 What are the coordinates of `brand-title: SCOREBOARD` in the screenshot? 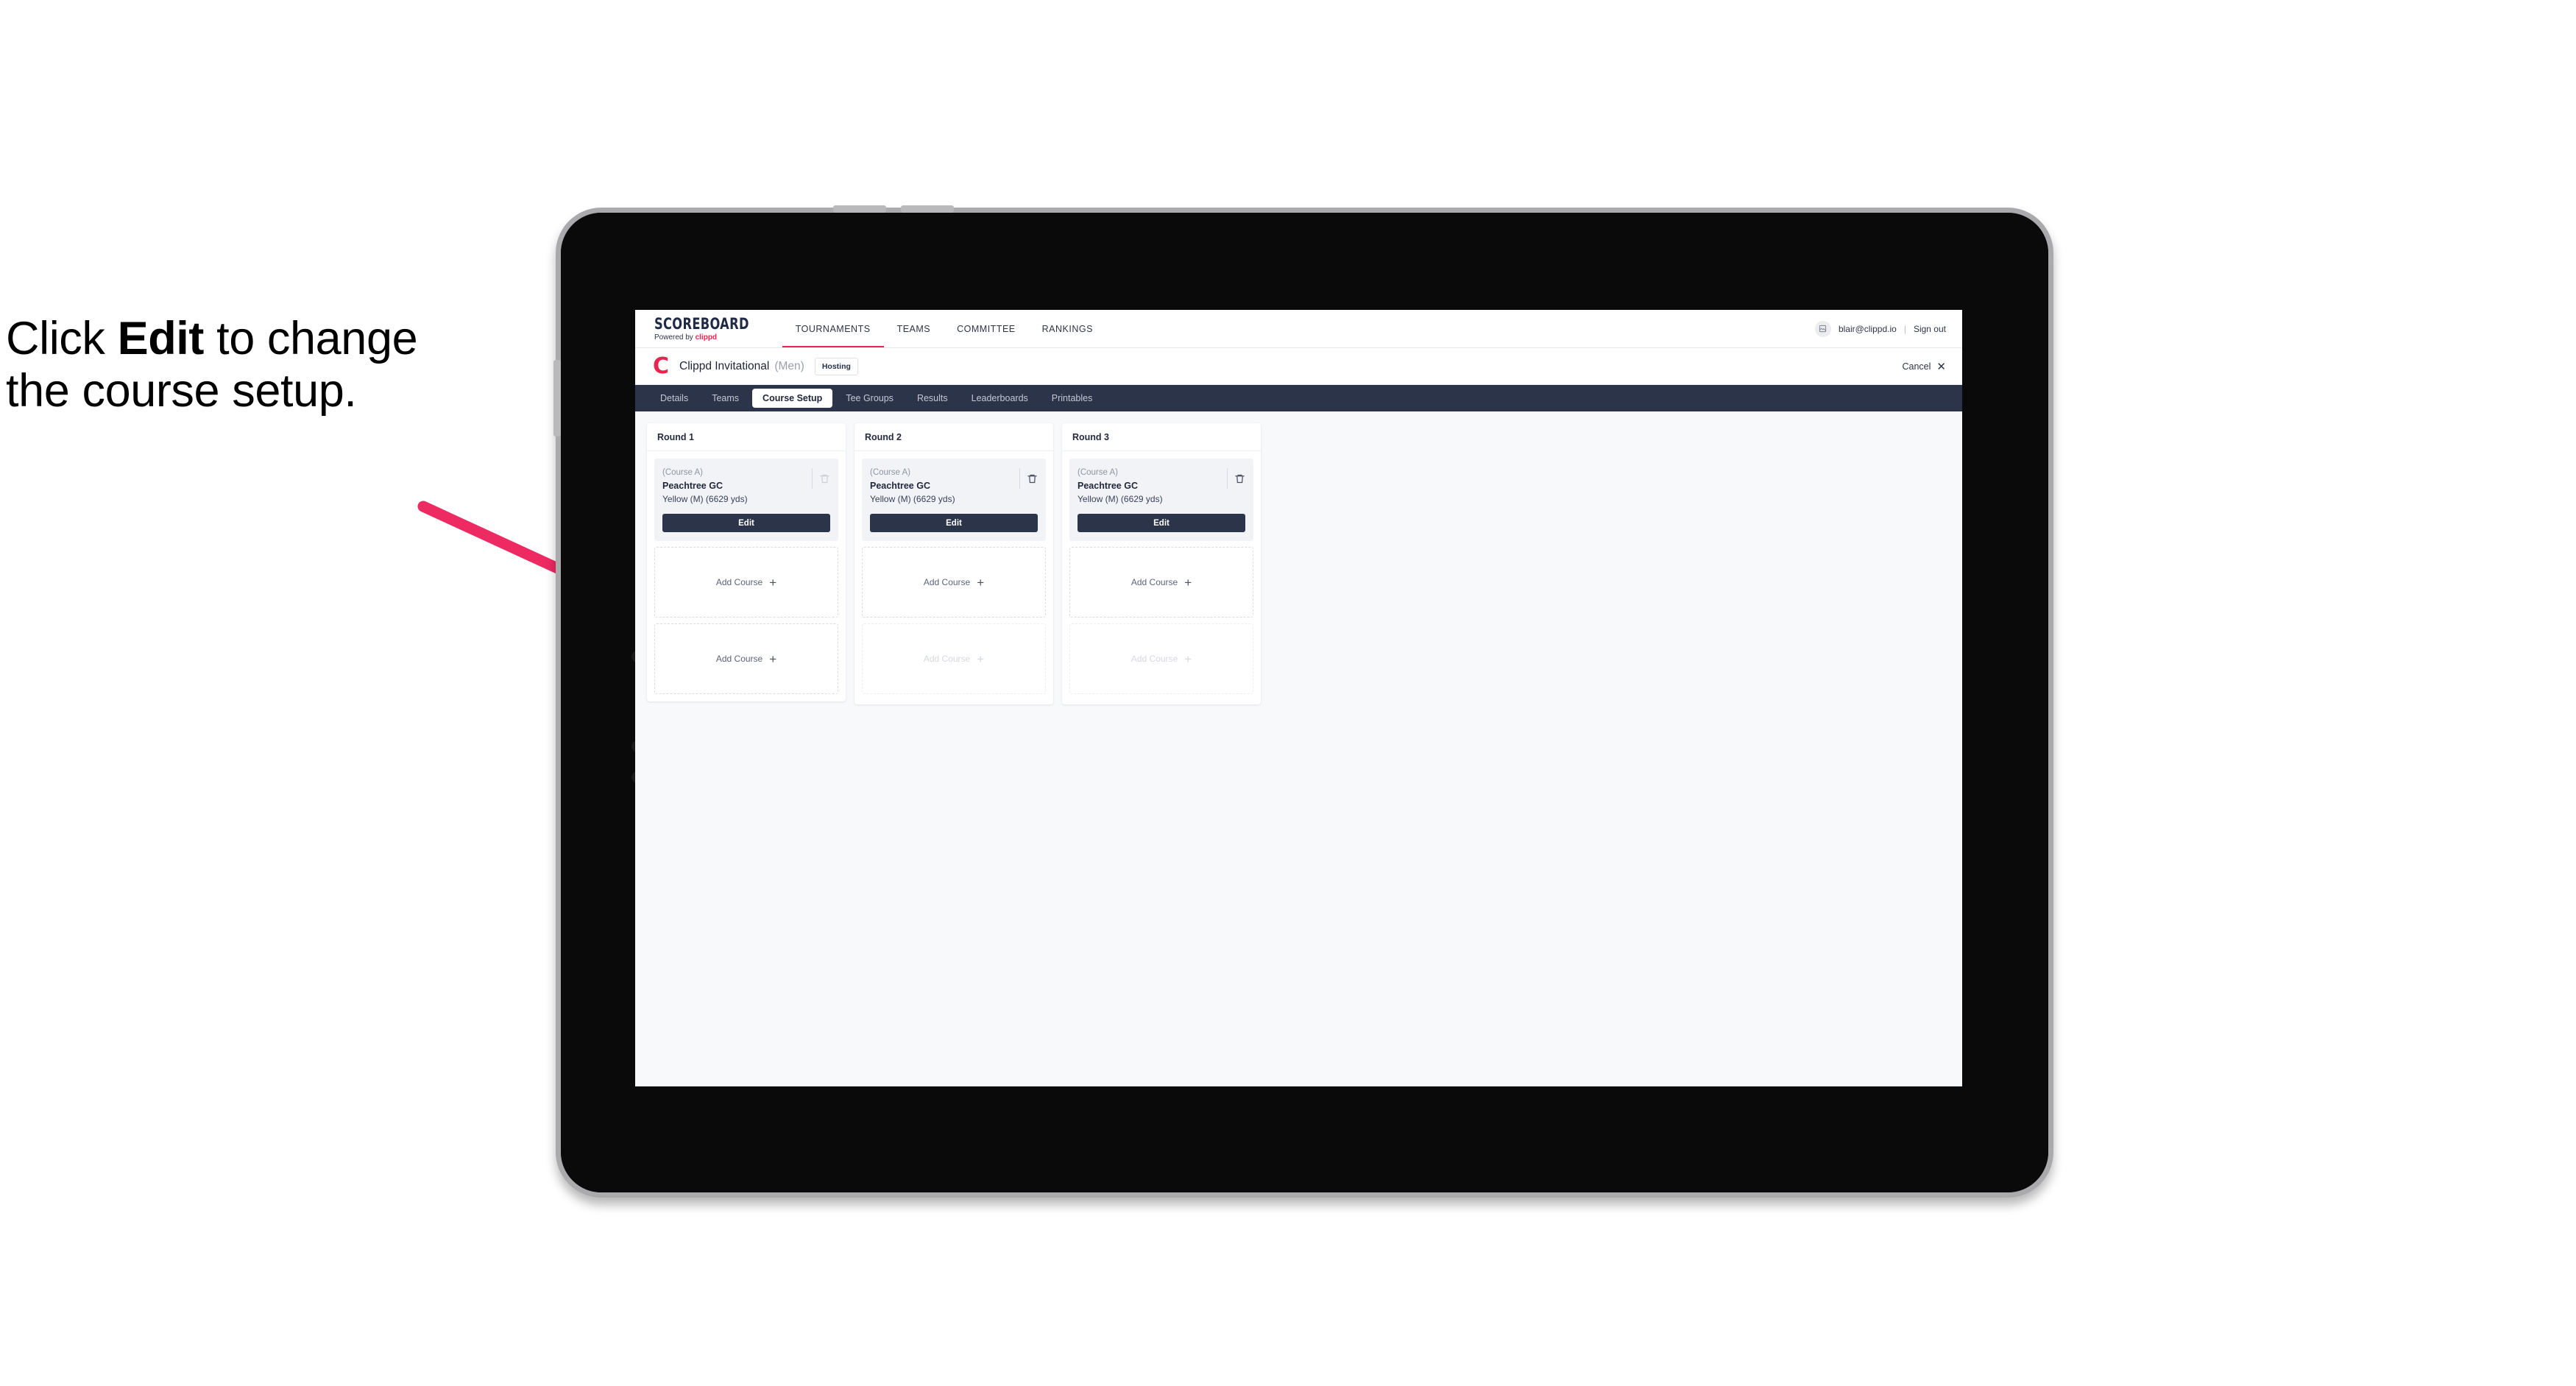 It's located at (701, 323).